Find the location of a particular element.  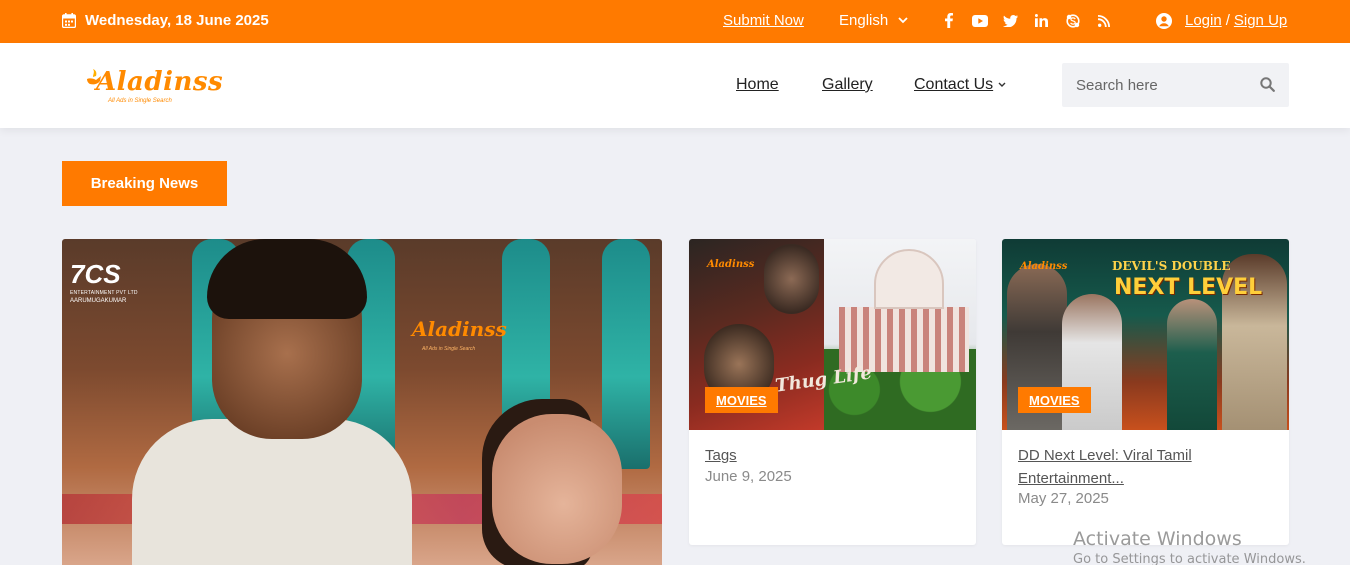

poster-face is located at coordinates (791, 279).